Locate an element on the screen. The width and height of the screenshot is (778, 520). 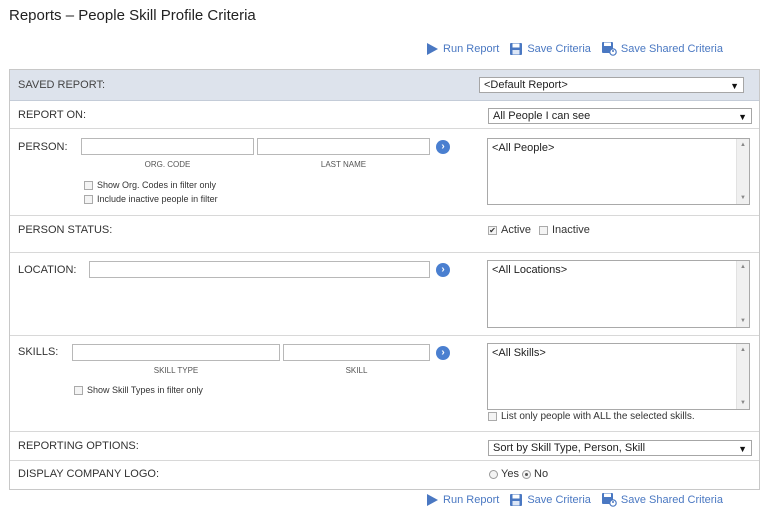
page-title: Reports – People Skill Profile Criteria is located at coordinates (132, 15).